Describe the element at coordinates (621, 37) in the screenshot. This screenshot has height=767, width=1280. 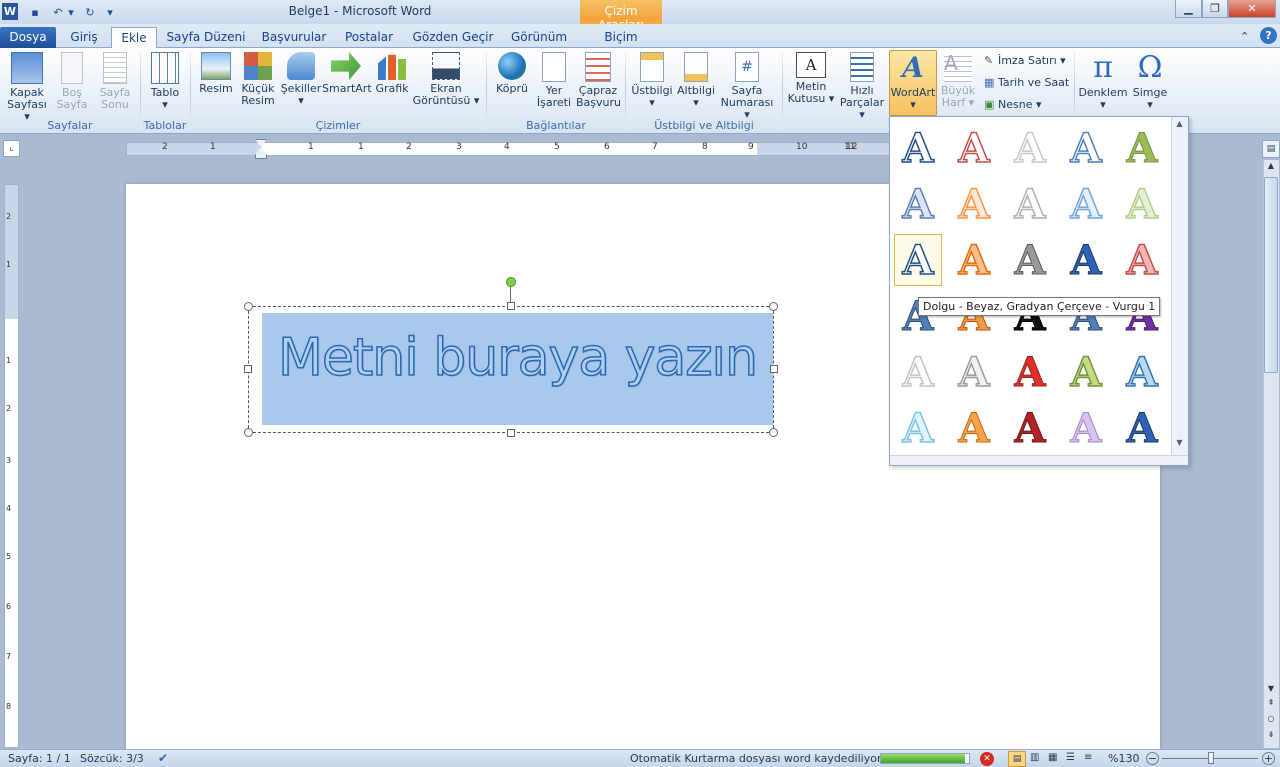
I see `tab-format: Biçim` at that location.